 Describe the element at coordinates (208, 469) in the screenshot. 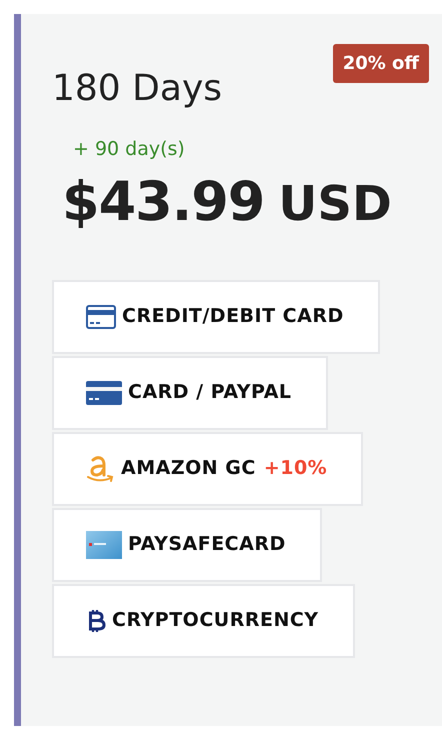

I see `payment-method-button: AMAZON GC +10%` at that location.